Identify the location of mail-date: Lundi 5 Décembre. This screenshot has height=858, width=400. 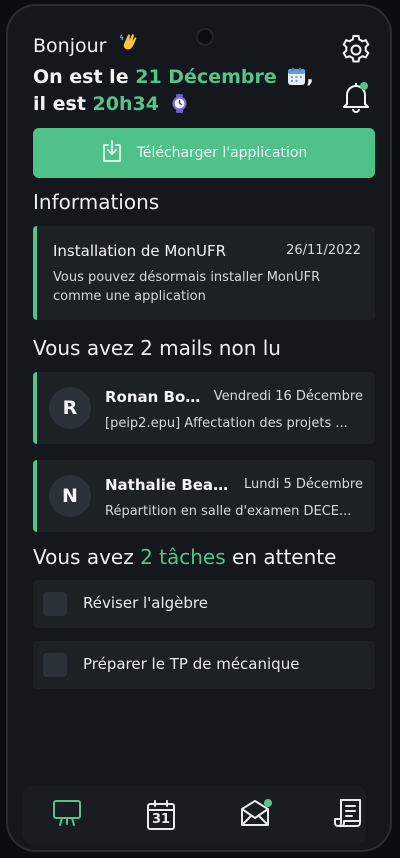
(303, 484).